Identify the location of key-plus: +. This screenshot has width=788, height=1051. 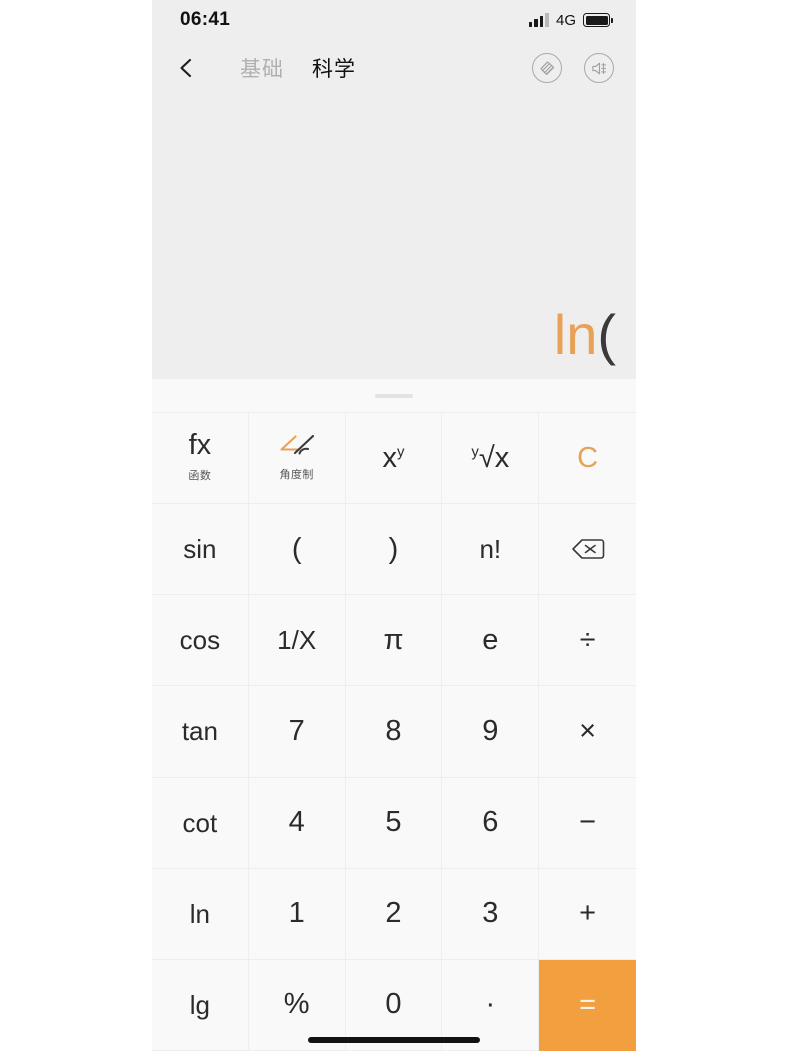
(587, 914).